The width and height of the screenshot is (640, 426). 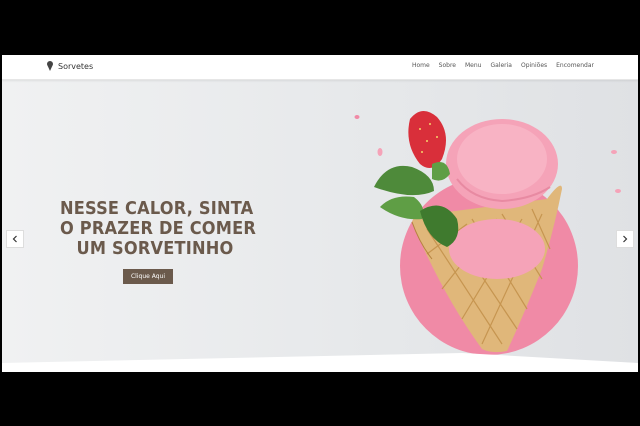 I want to click on nav-encomendar: Encomendar, so click(x=575, y=65).